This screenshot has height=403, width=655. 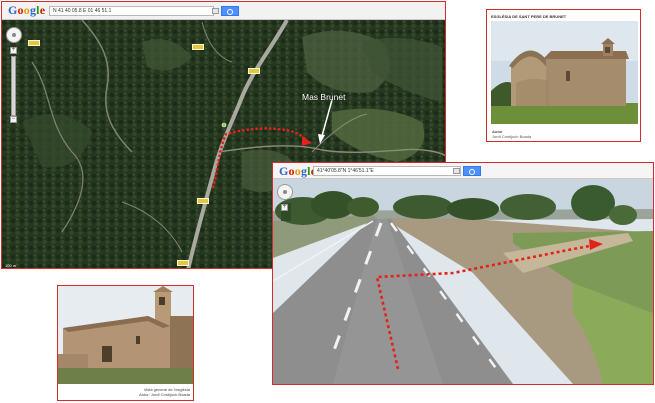 What do you see at coordinates (125, 335) in the screenshot?
I see `church-general-view-photo` at bounding box center [125, 335].